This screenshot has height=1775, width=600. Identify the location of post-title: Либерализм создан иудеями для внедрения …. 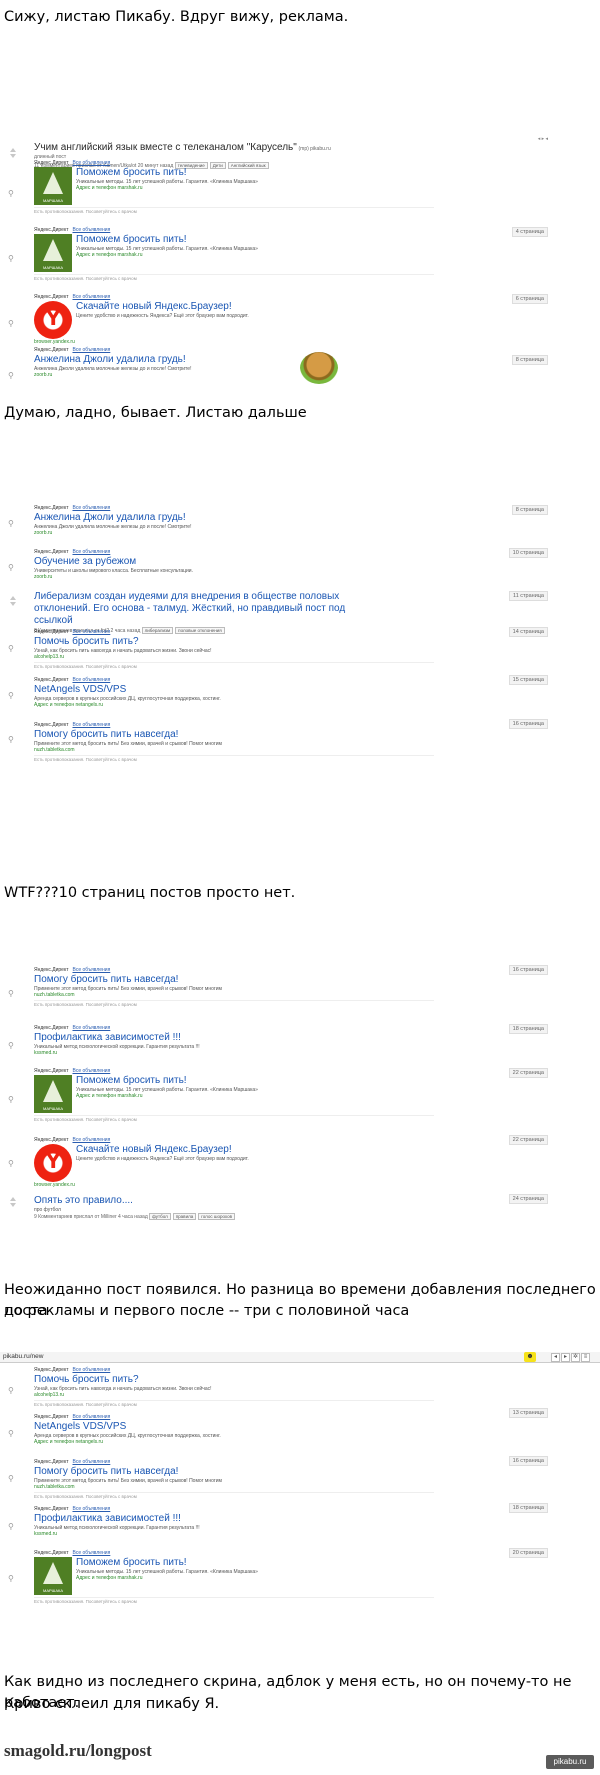
(204, 609).